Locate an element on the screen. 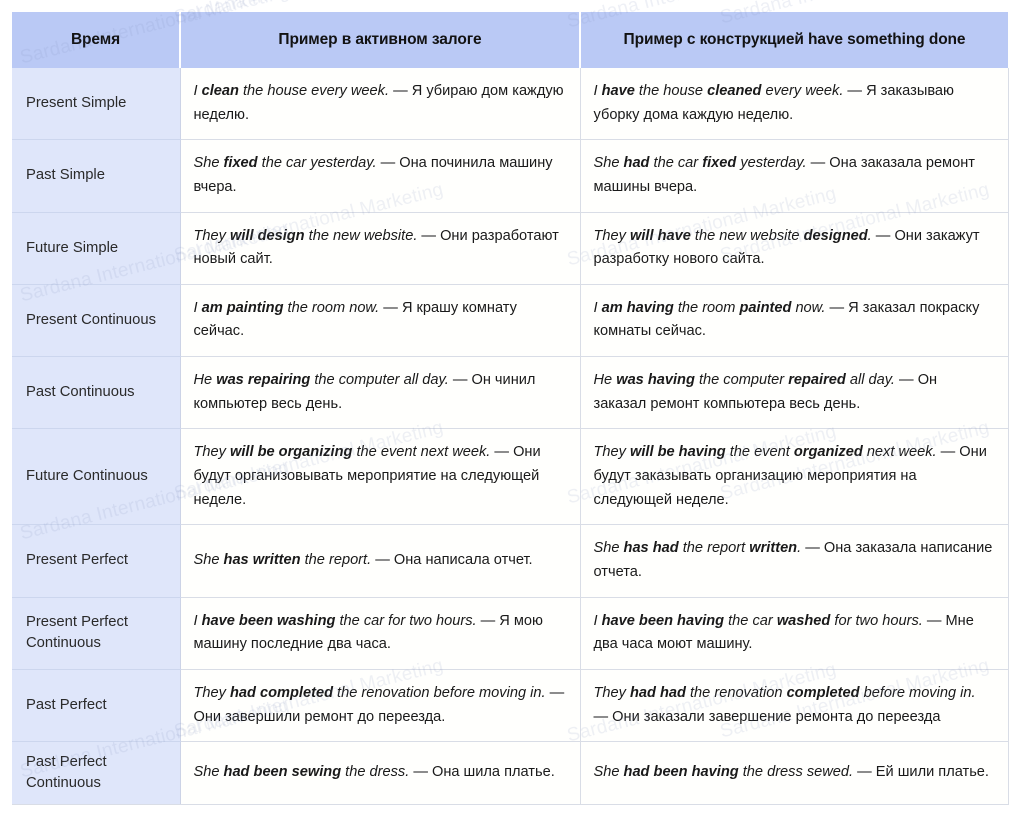 The image size is (1021, 833). en-verb-1: had been sewing is located at coordinates (282, 772).